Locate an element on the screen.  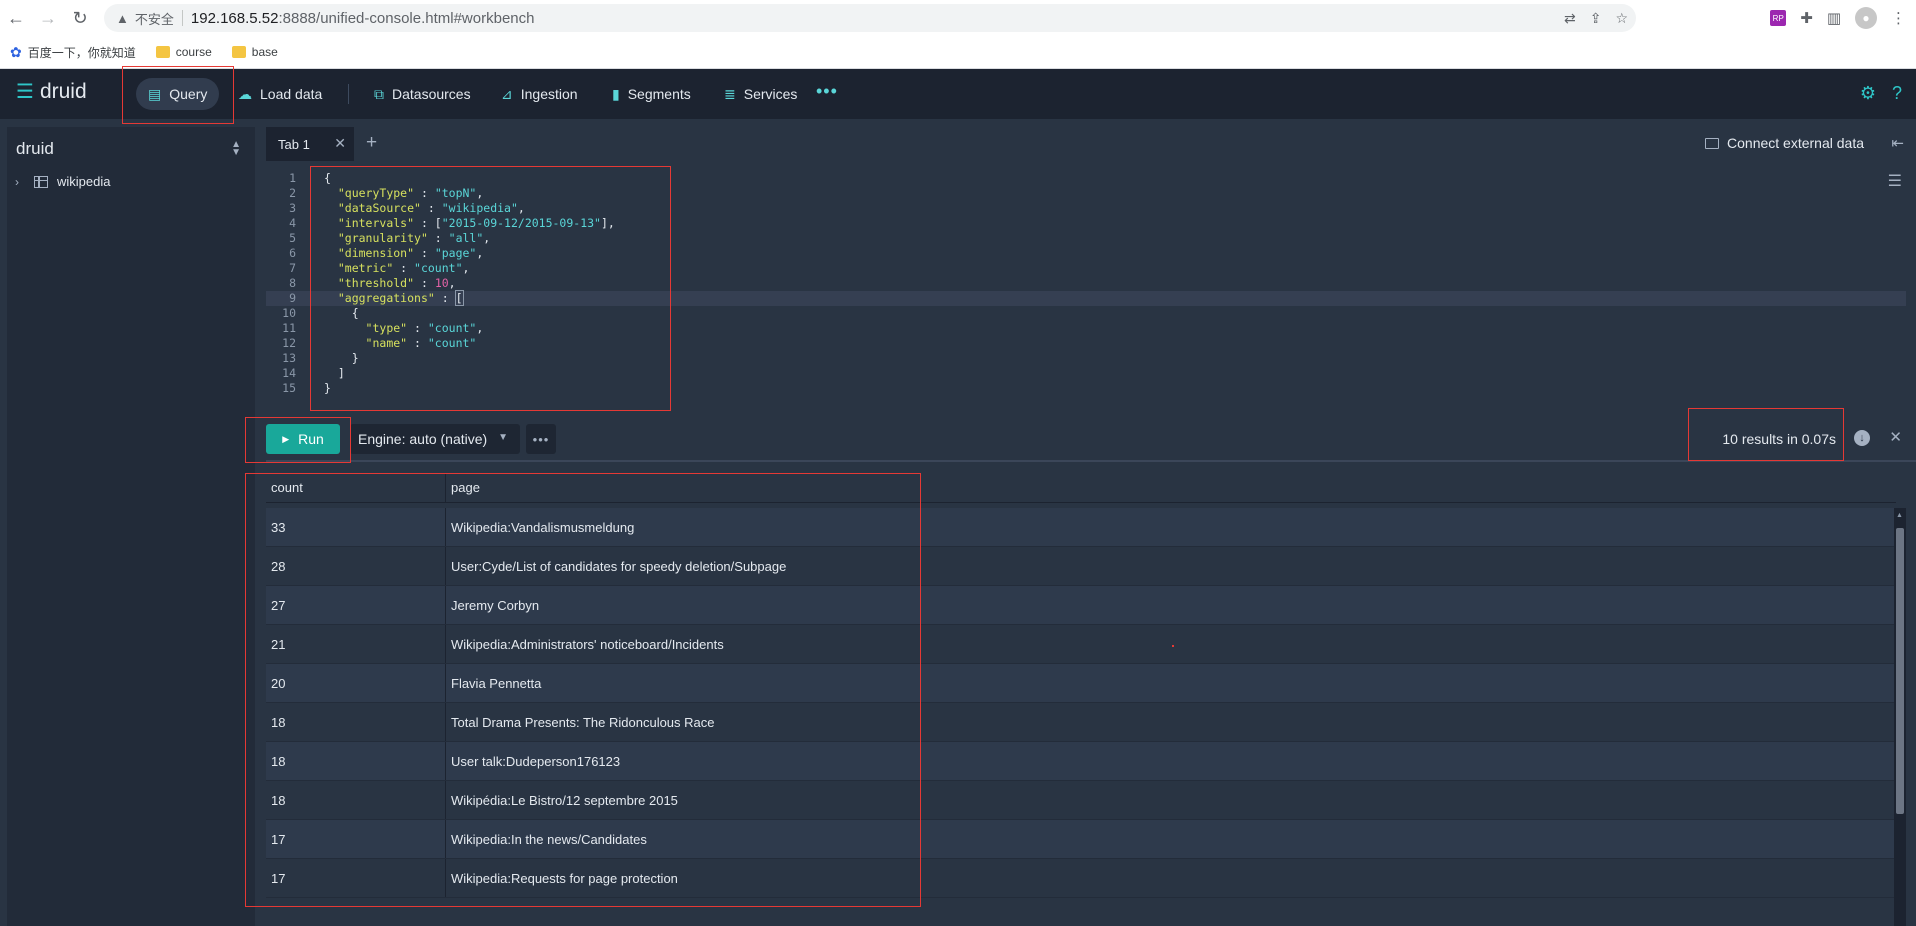
code-line: { is located at coordinates (327, 178).